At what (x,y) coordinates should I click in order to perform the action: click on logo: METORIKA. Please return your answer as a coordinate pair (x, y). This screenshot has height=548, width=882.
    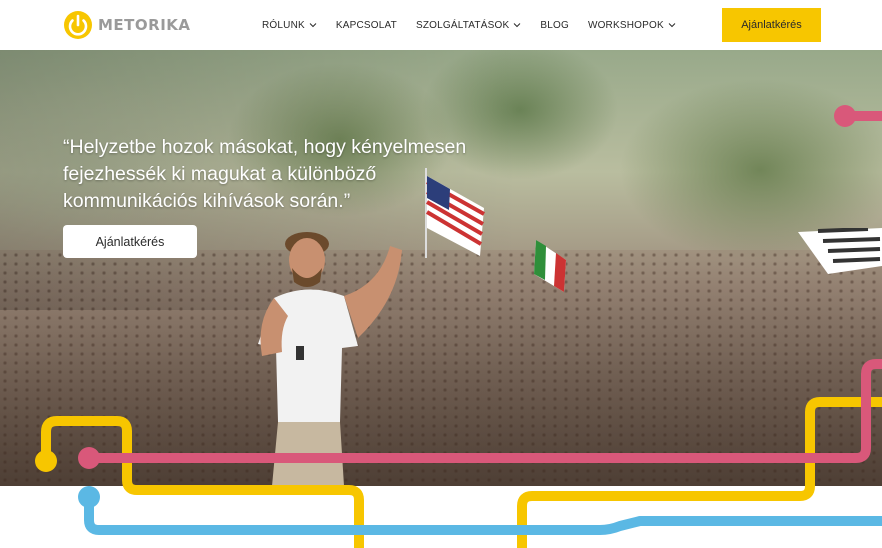
    Looking at the image, I should click on (126, 25).